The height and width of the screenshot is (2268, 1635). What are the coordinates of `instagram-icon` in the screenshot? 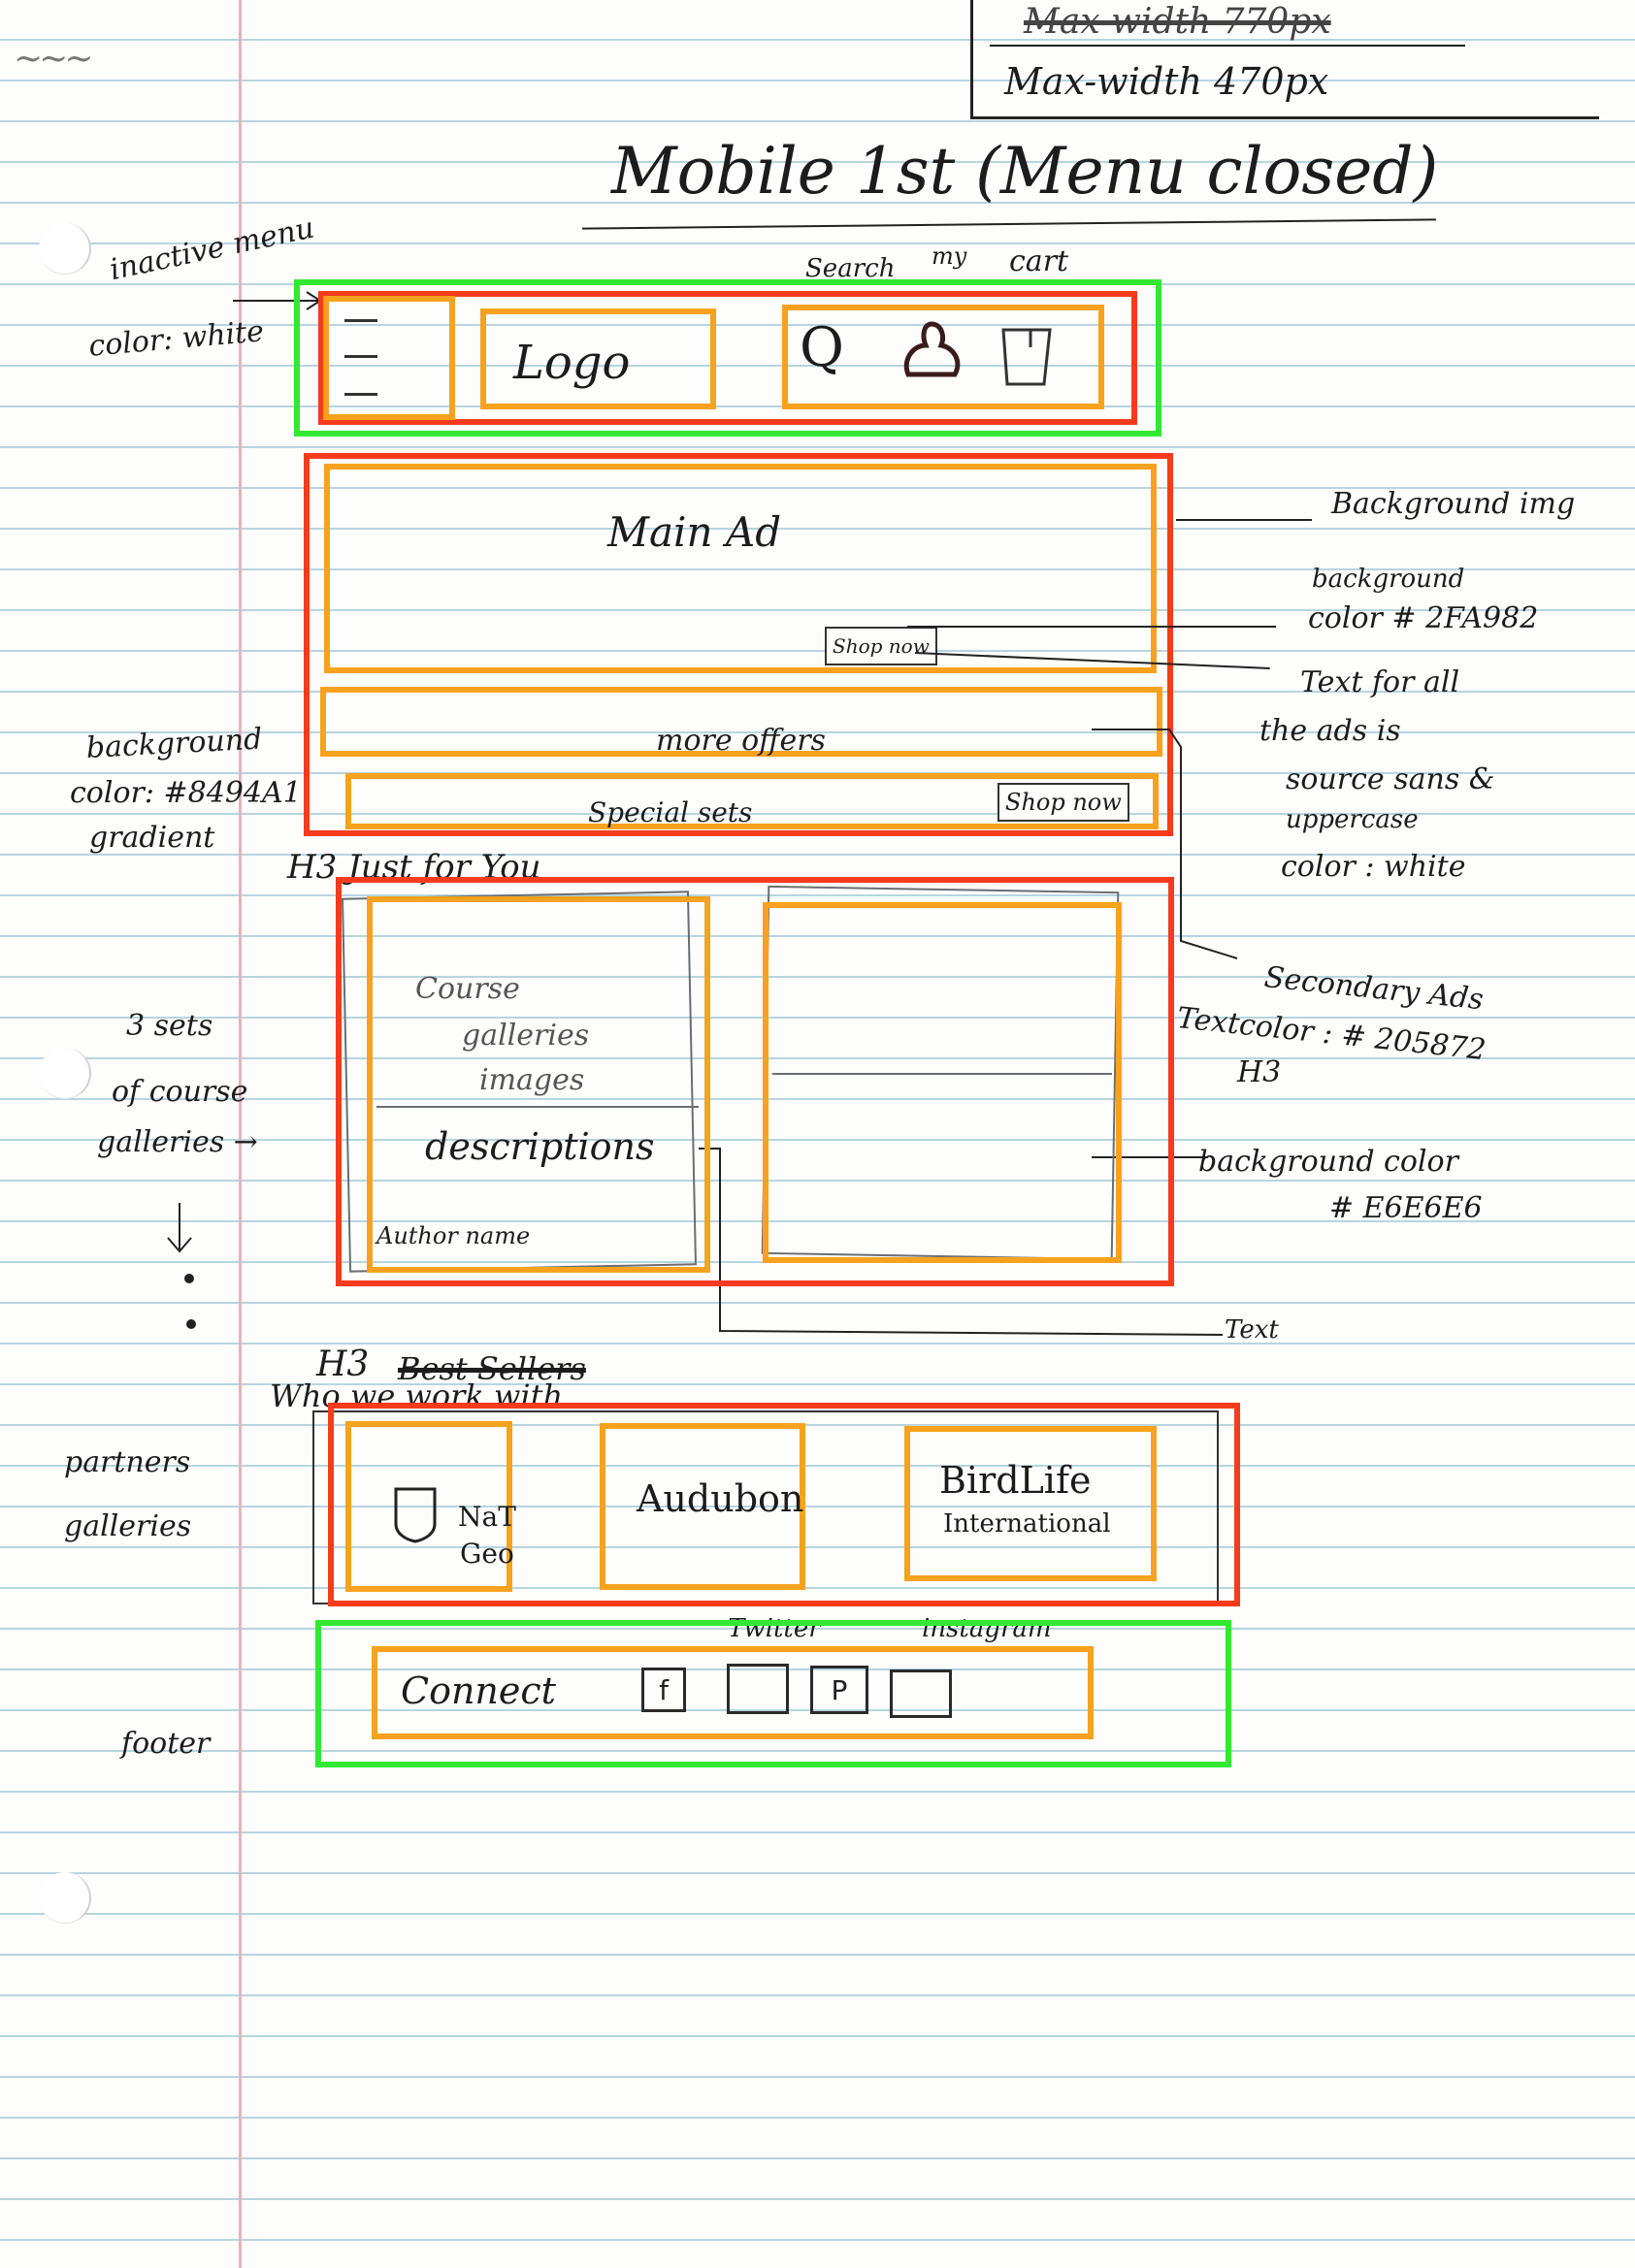 It's located at (921, 1693).